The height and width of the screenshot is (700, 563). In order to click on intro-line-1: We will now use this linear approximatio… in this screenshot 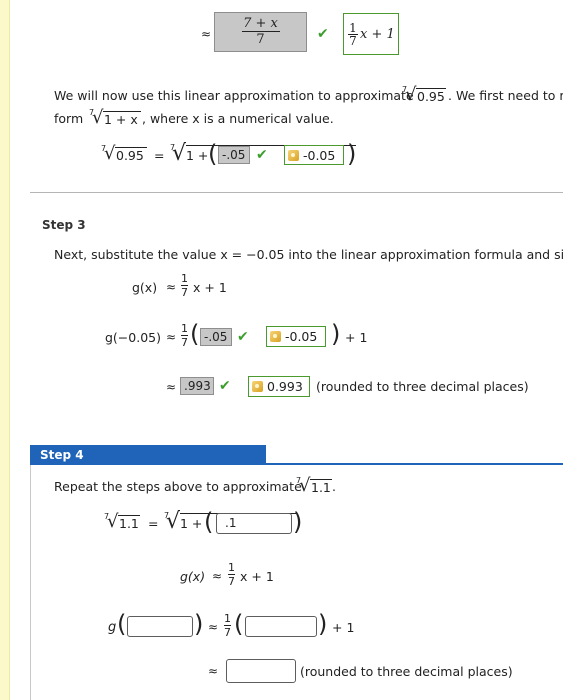, I will do `click(234, 95)`.